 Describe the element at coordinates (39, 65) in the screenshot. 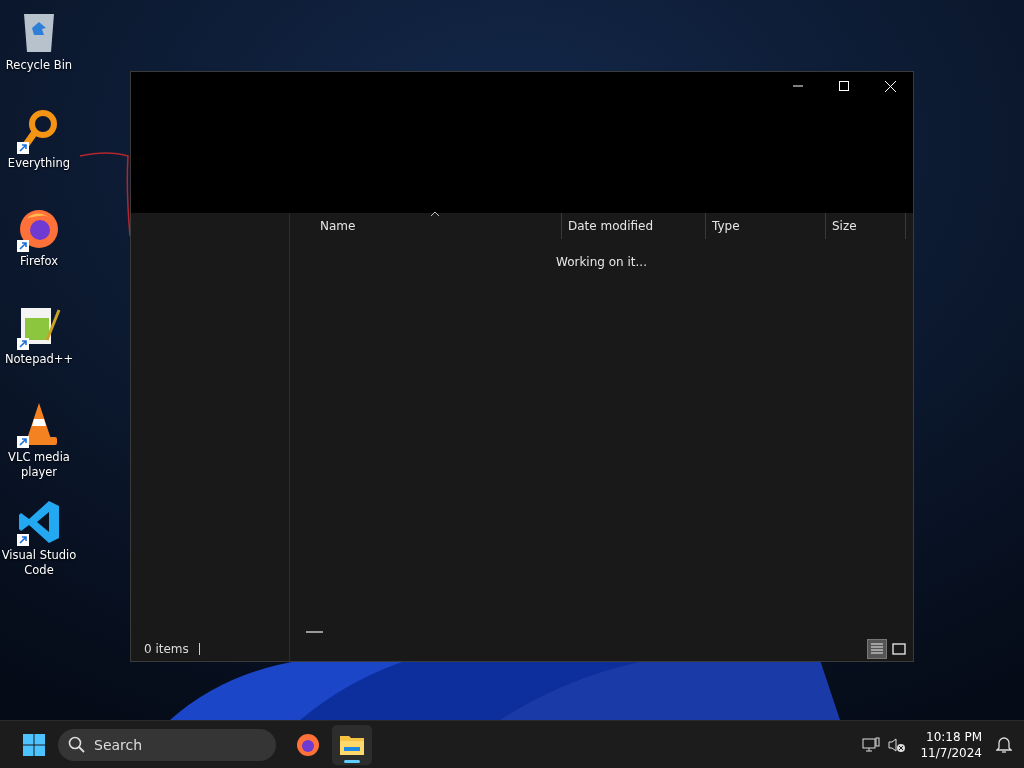

I see `desktop-icon-label: Recycle Bin` at that location.